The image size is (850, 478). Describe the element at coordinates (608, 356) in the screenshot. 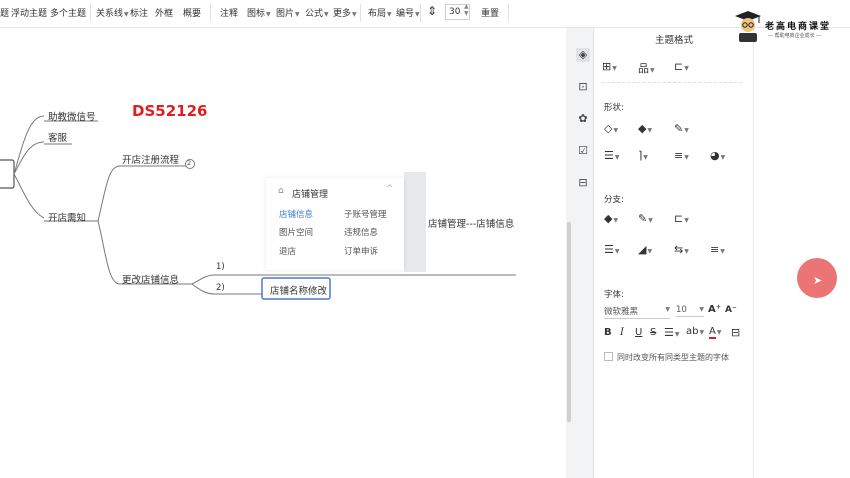

I see `sync-font-checkbox` at that location.